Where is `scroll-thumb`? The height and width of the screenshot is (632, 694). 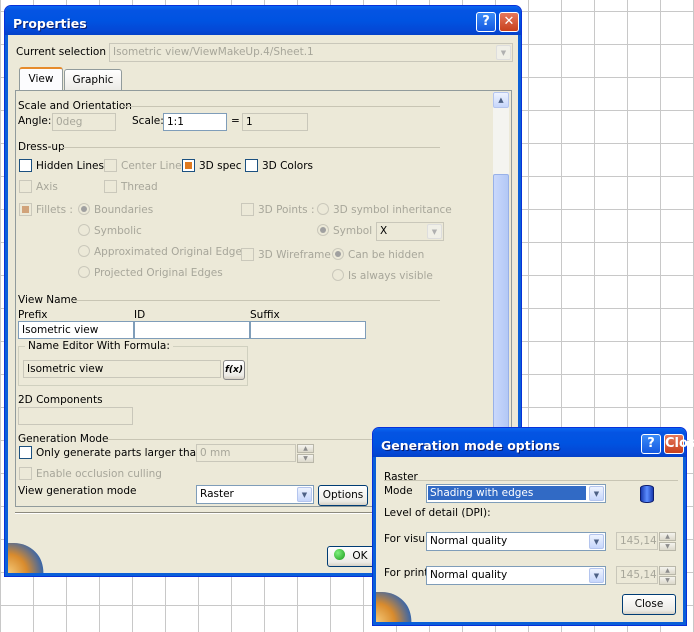
scroll-thumb is located at coordinates (501, 313).